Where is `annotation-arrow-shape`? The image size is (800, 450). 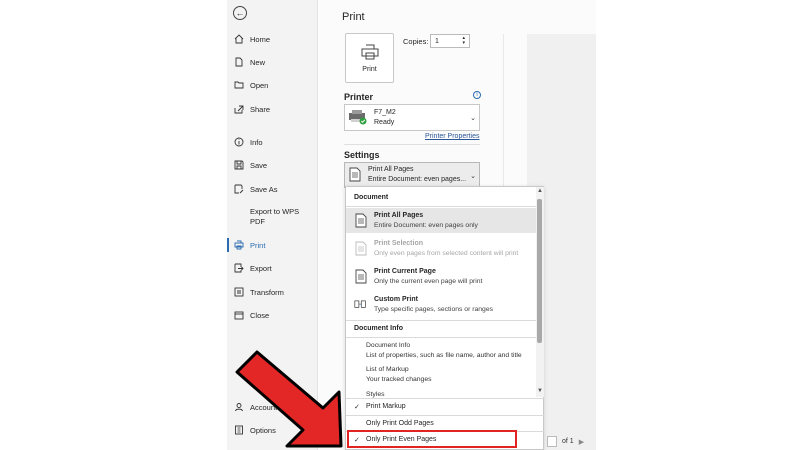 annotation-arrow-shape is located at coordinates (289, 399).